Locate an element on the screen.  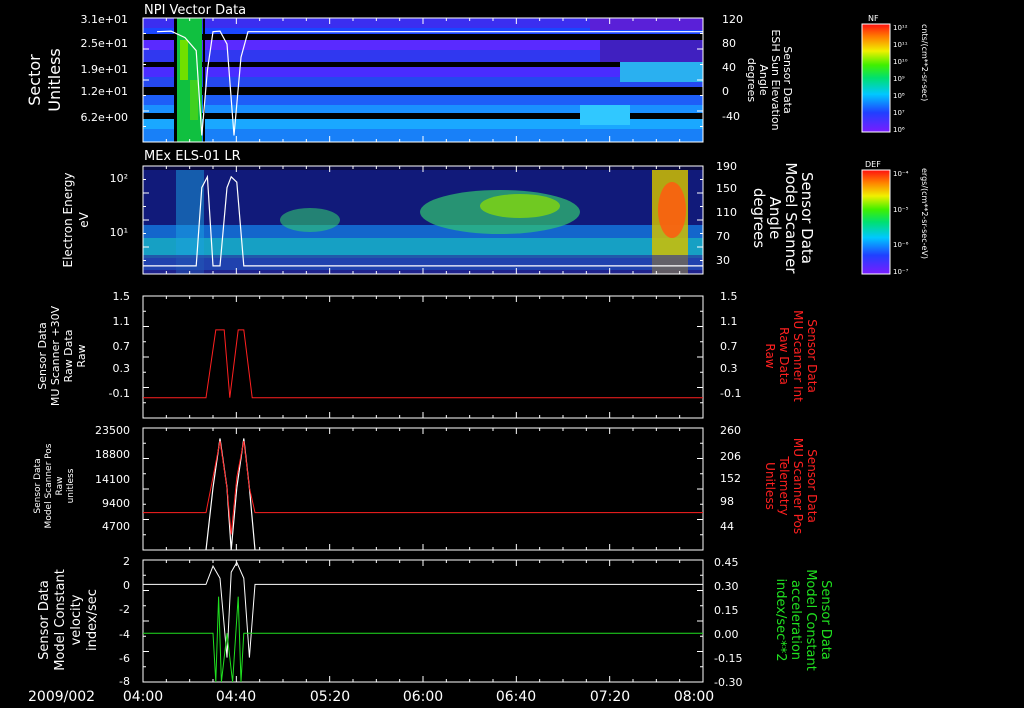
panel-5-right-ylabel-line-3: acceleration is located at coordinates (795, 620).